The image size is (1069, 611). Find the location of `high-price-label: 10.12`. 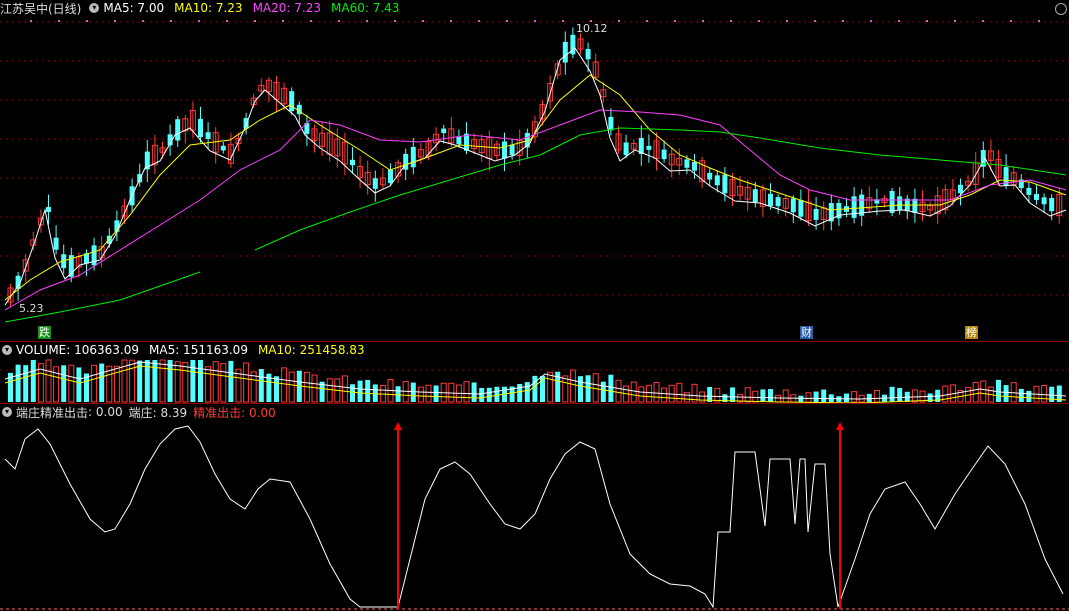

high-price-label: 10.12 is located at coordinates (592, 28).